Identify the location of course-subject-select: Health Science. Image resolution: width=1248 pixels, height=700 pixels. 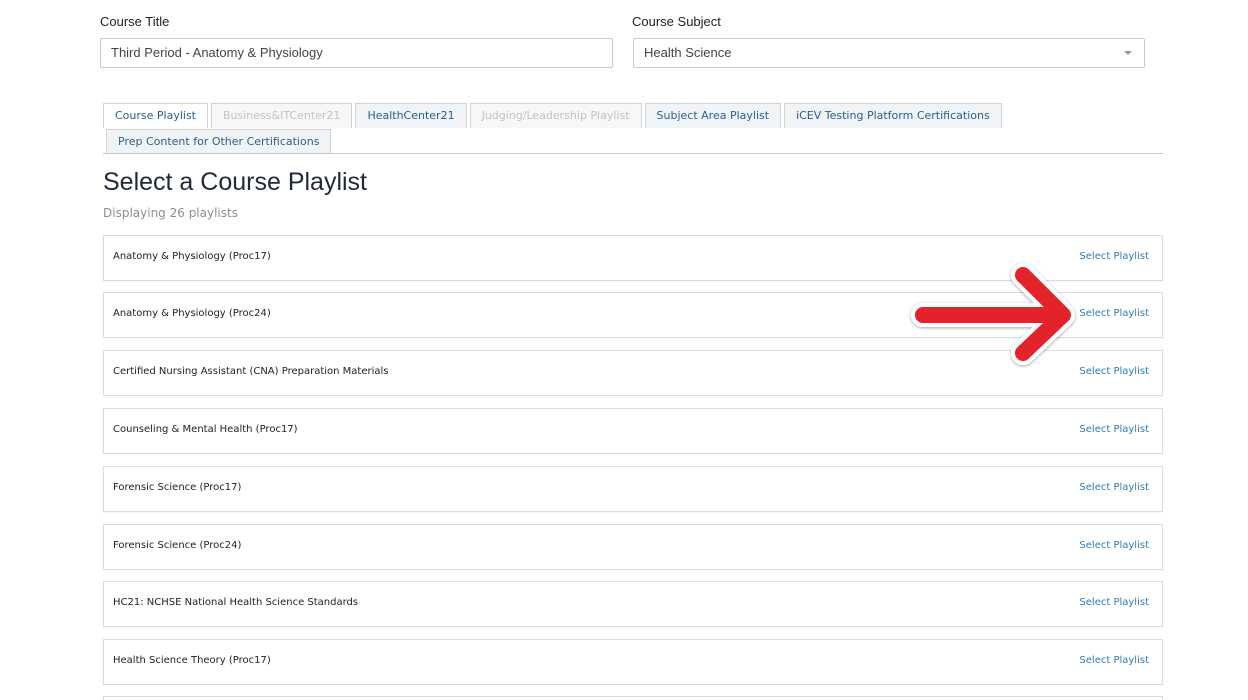
(889, 53).